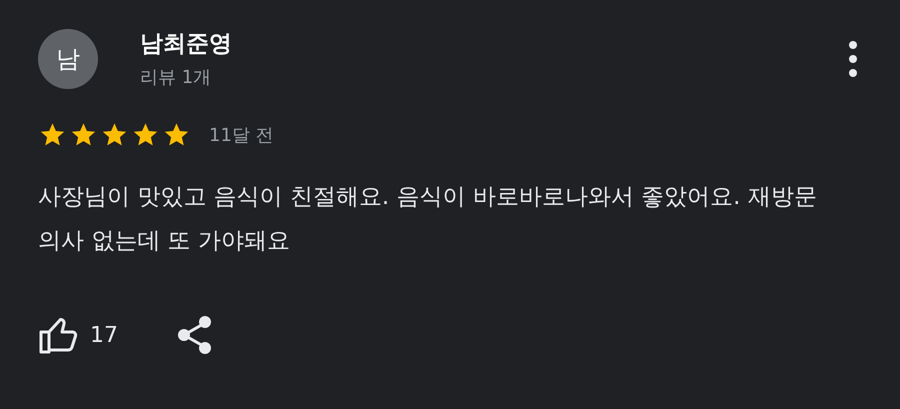 The height and width of the screenshot is (409, 900). I want to click on more-options-icon, so click(853, 59).